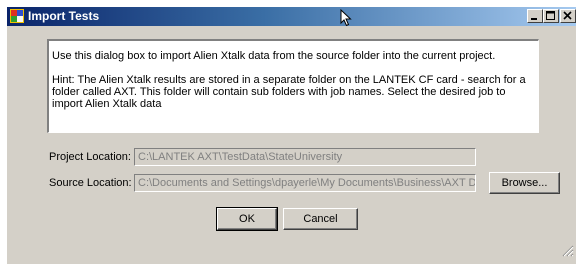 The height and width of the screenshot is (264, 576). I want to click on mouse-cursor-icon, so click(346, 20).